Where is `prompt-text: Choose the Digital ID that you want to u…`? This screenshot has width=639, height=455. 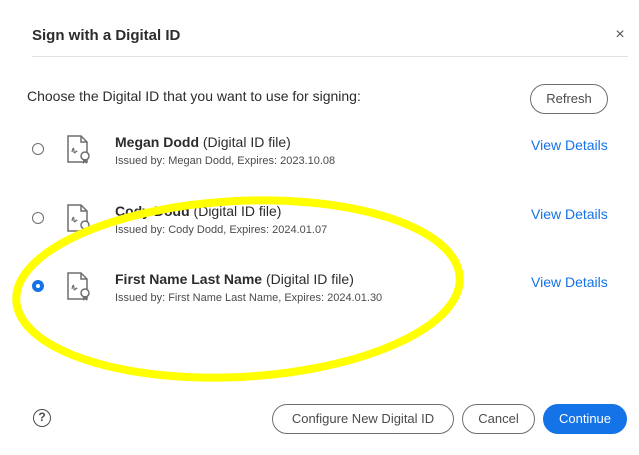 prompt-text: Choose the Digital ID that you want to u… is located at coordinates (194, 96).